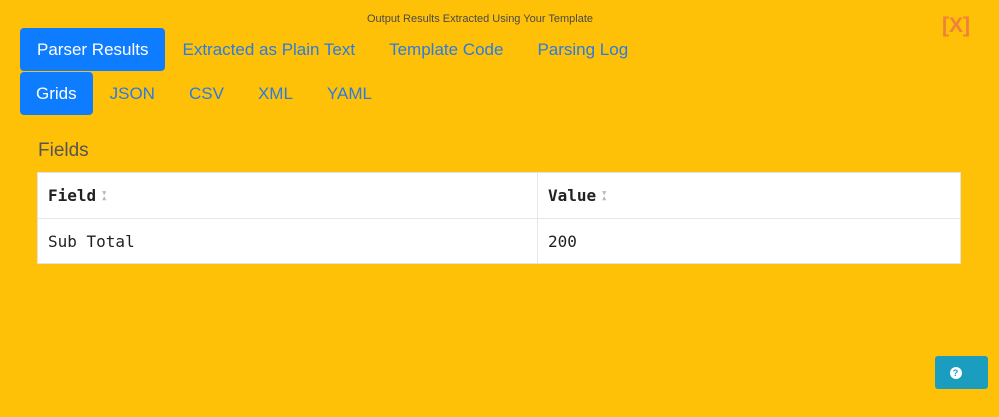 This screenshot has width=999, height=417. What do you see at coordinates (288, 195) in the screenshot?
I see `column-header-field: Field ▼ ▲` at bounding box center [288, 195].